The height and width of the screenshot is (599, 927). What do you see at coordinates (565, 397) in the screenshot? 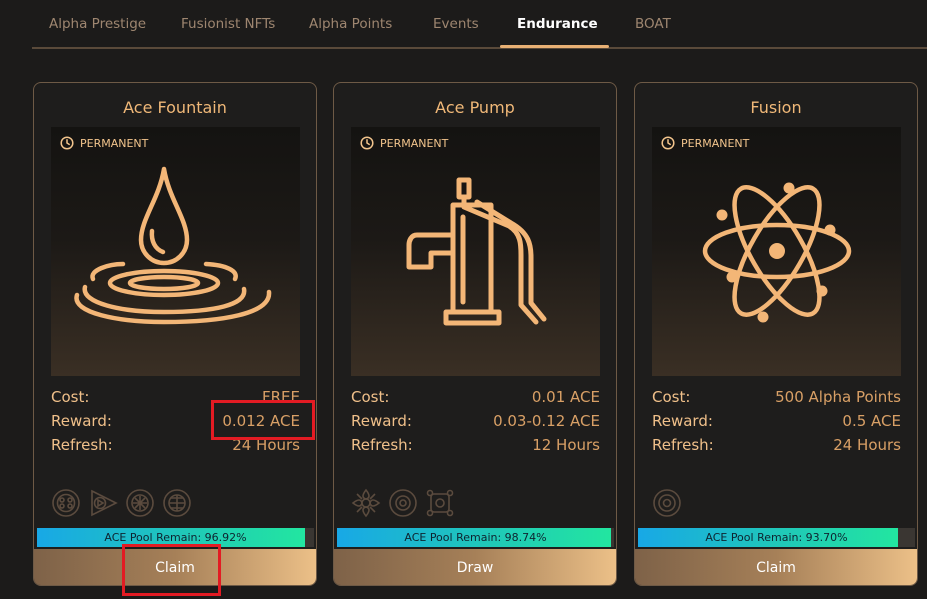
I see `cost-value: 0.01 ACE` at bounding box center [565, 397].